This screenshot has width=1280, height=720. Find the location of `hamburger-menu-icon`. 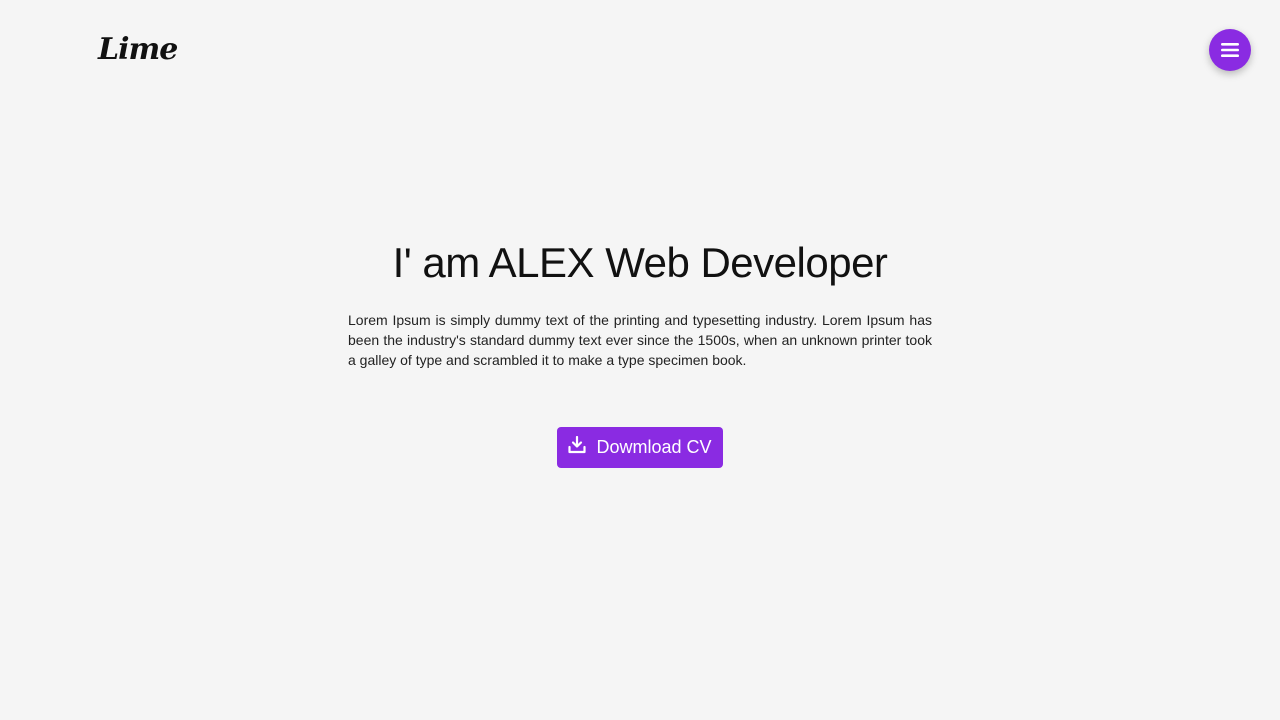

hamburger-menu-icon is located at coordinates (1230, 50).